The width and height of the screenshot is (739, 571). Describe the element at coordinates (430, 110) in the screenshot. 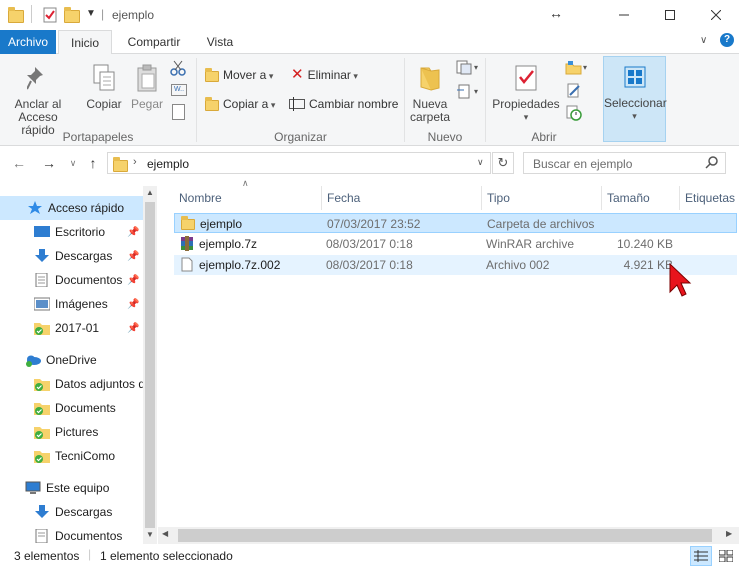

I see `new-folder-label: Nueva carpeta` at that location.